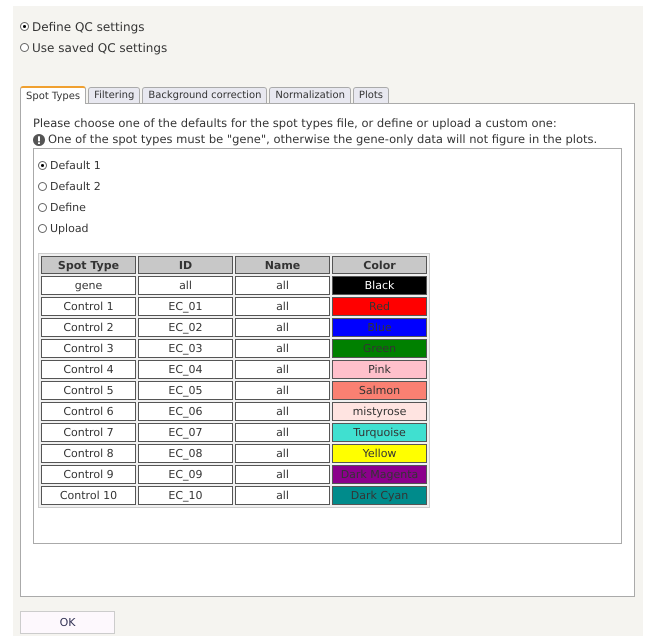 The width and height of the screenshot is (647, 636). Describe the element at coordinates (88, 306) in the screenshot. I see `table-cell: Control 1` at that location.